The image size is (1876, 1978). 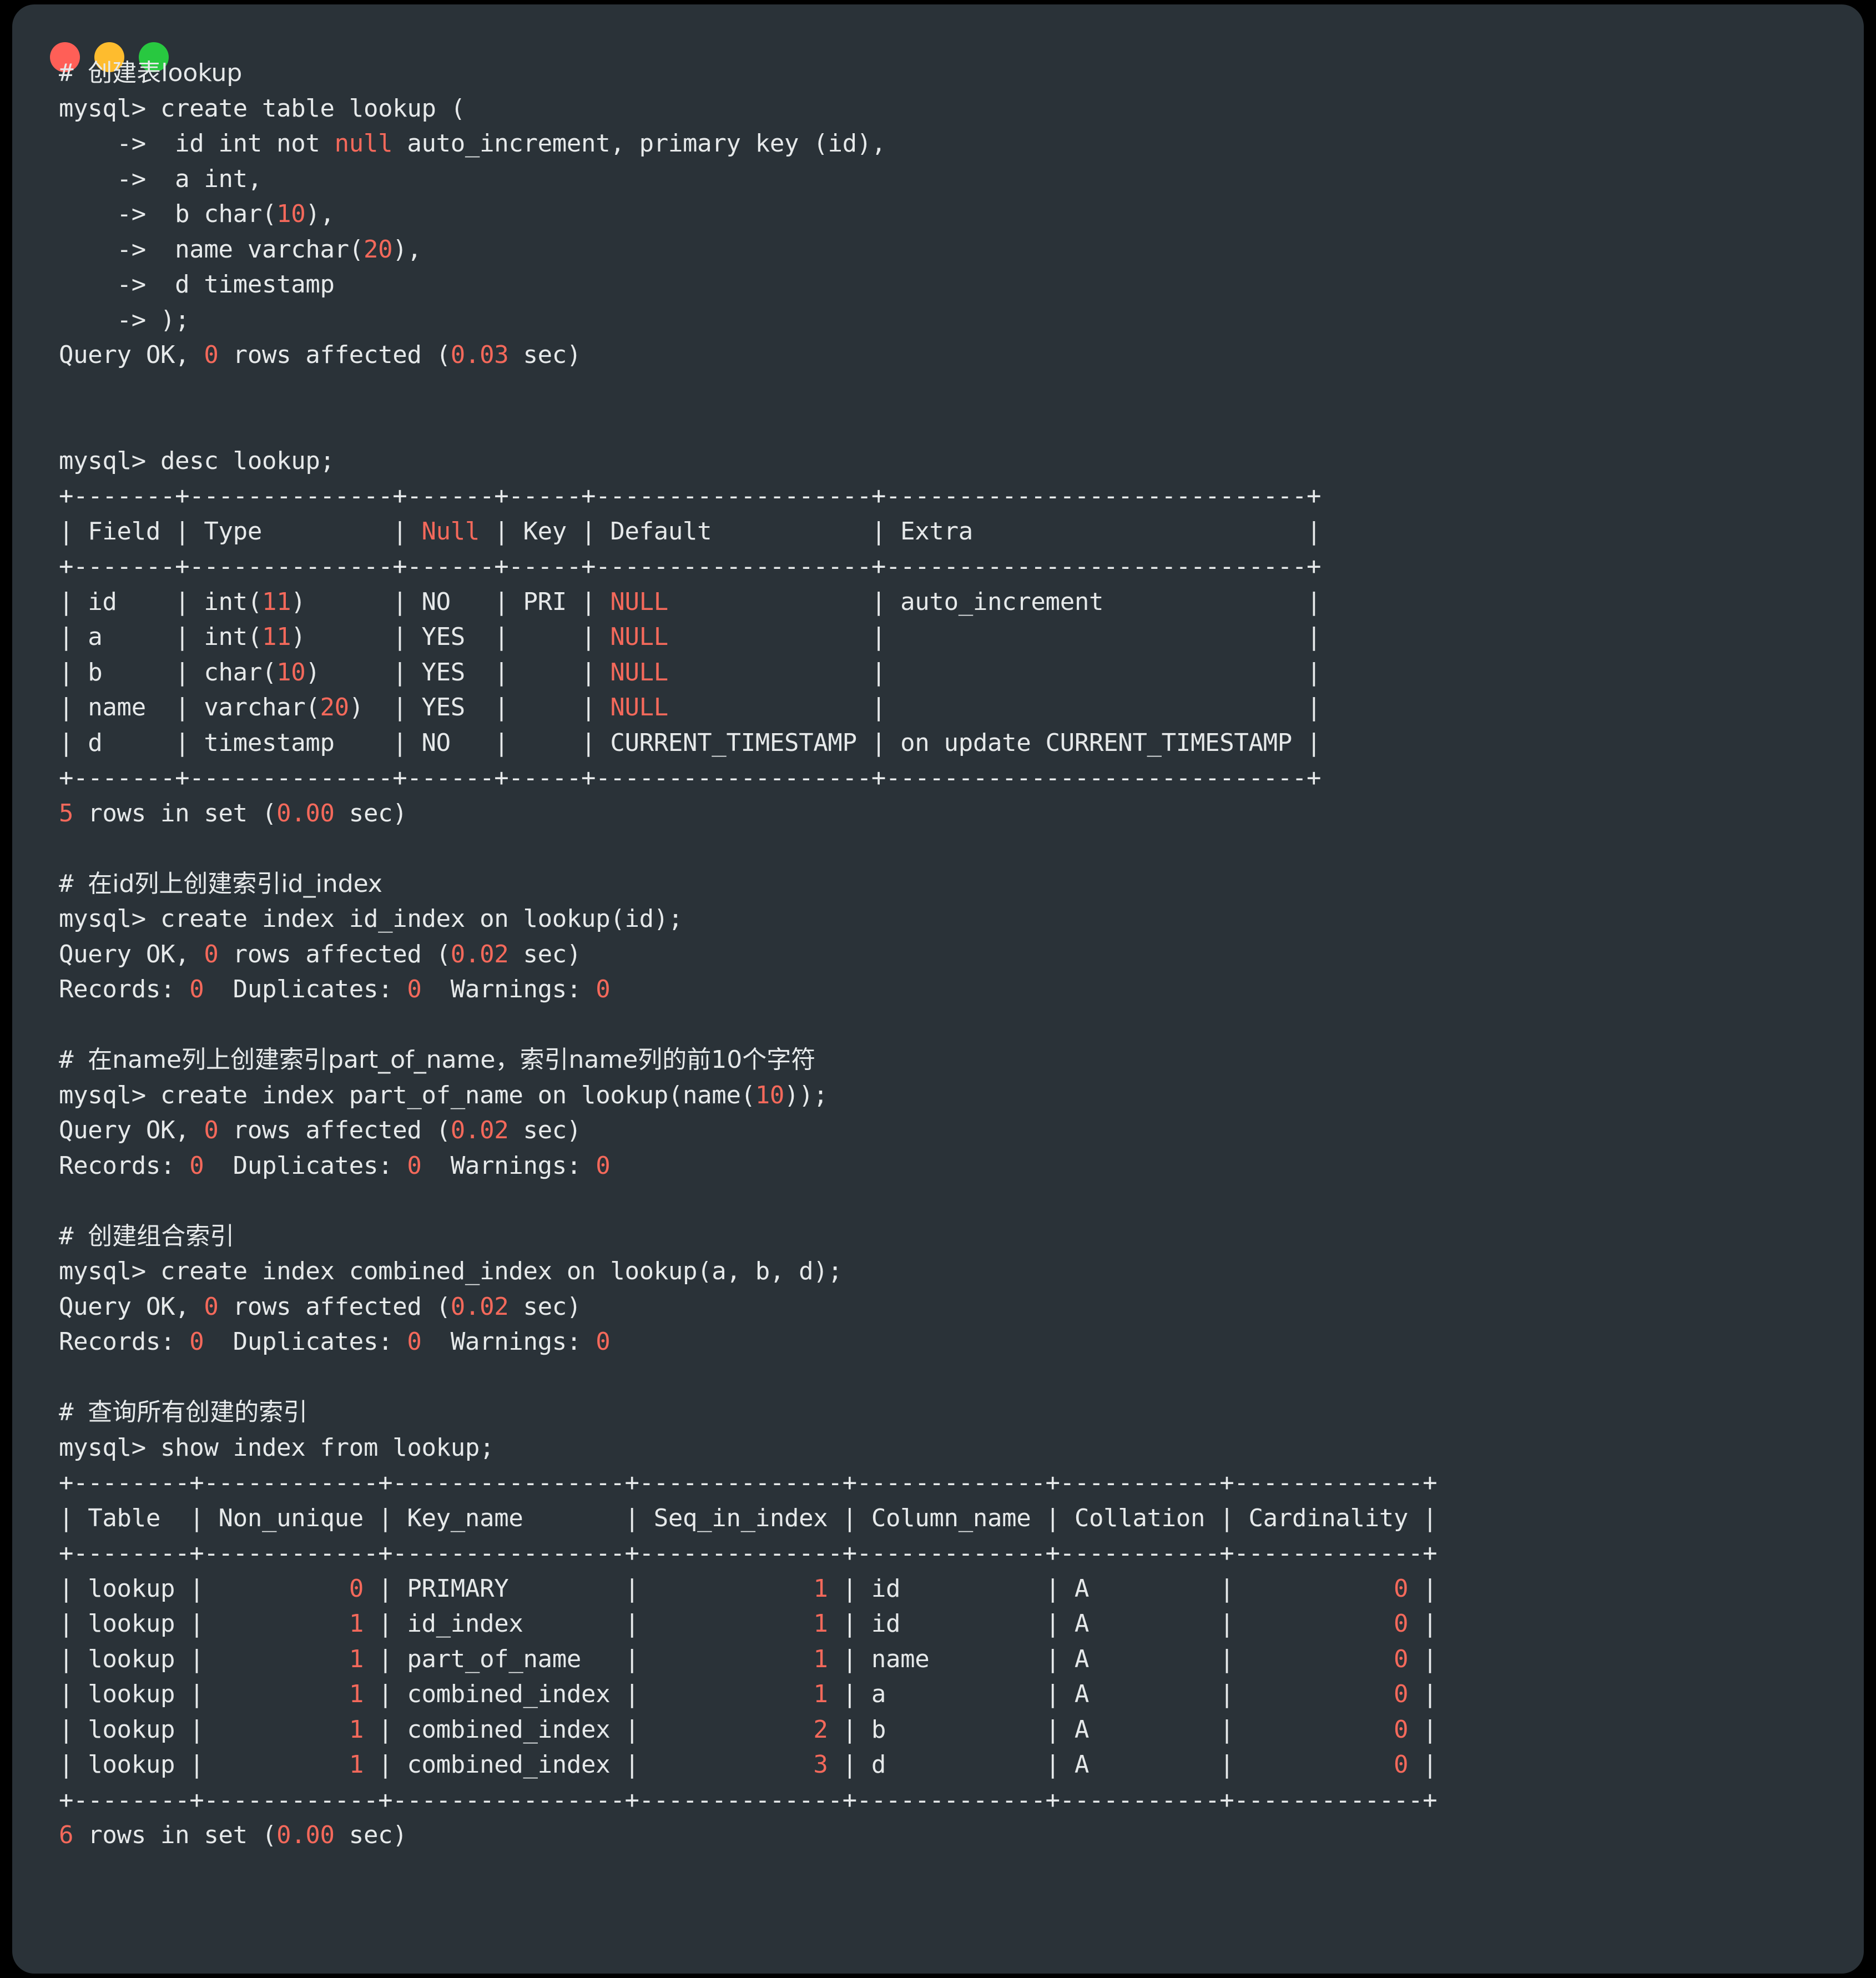 I want to click on terminal-text: 创建组合索引, so click(x=161, y=1236).